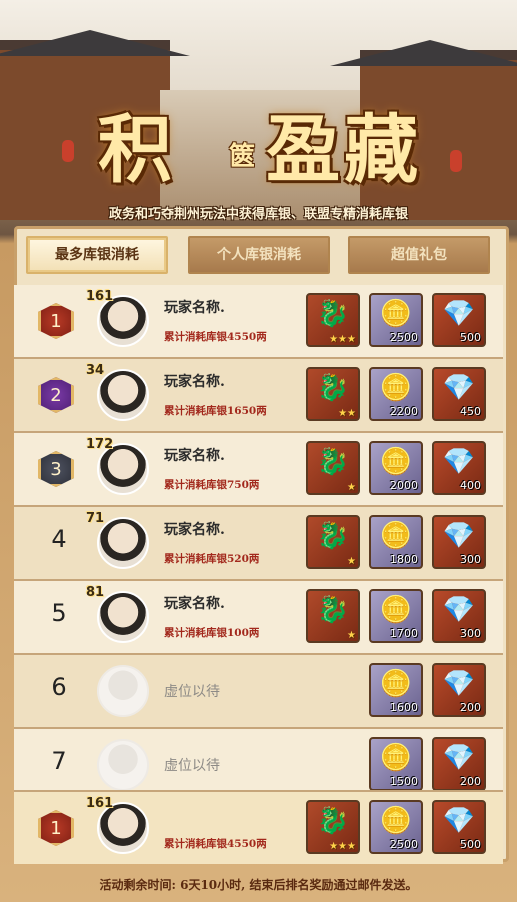 This screenshot has height=902, width=517. What do you see at coordinates (470, 485) in the screenshot?
I see `gem-quantity: 400` at bounding box center [470, 485].